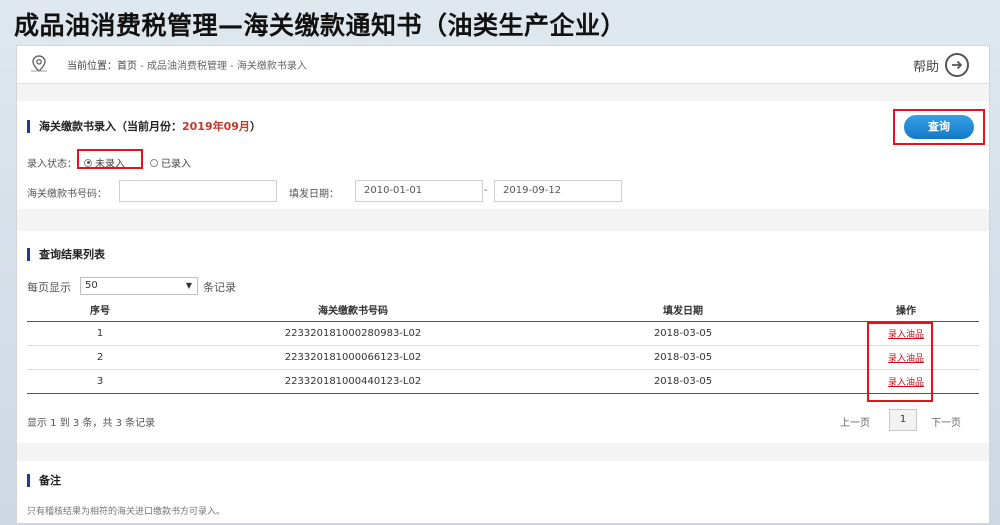 Image resolution: width=1000 pixels, height=525 pixels. I want to click on table-row: 1 223320181000280983-L02 2018-03-05 录入油品, so click(503, 333).